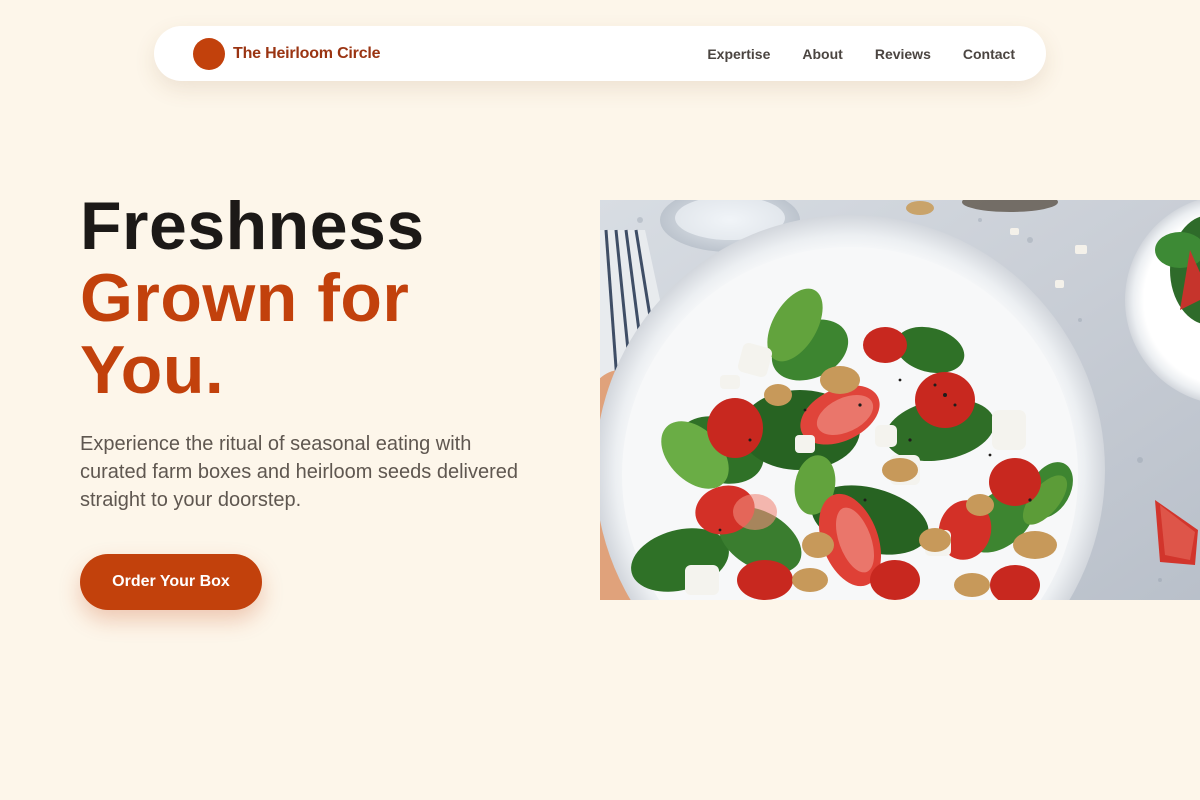 The image size is (1200, 800). Describe the element at coordinates (307, 53) in the screenshot. I see `brand-name: The Heirloom Circle` at that location.